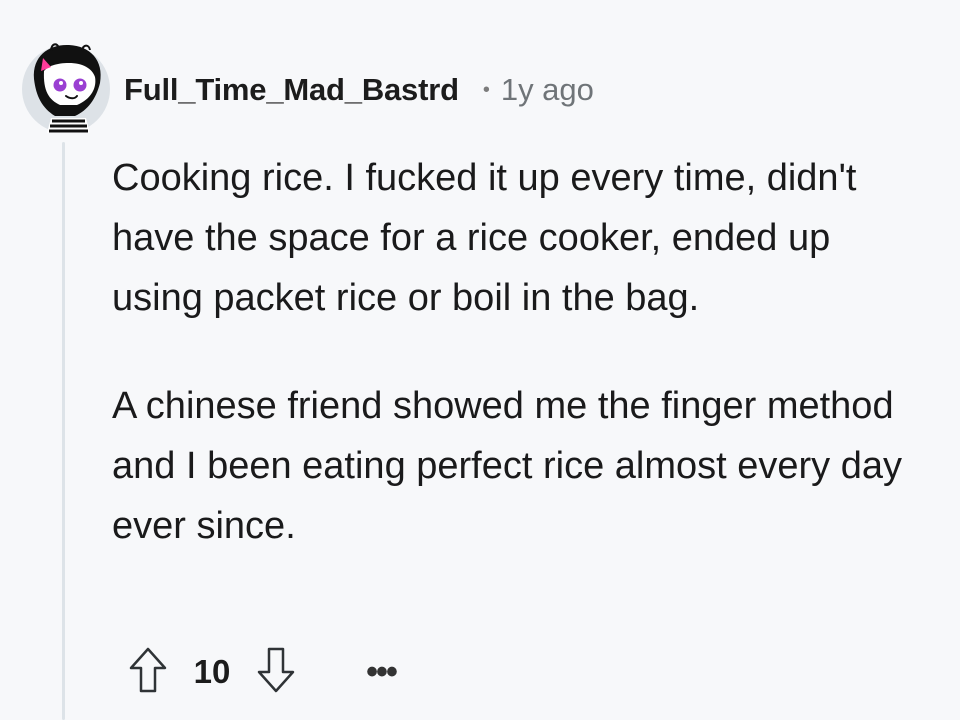 This screenshot has width=960, height=720. I want to click on more-options-button: •••, so click(381, 672).